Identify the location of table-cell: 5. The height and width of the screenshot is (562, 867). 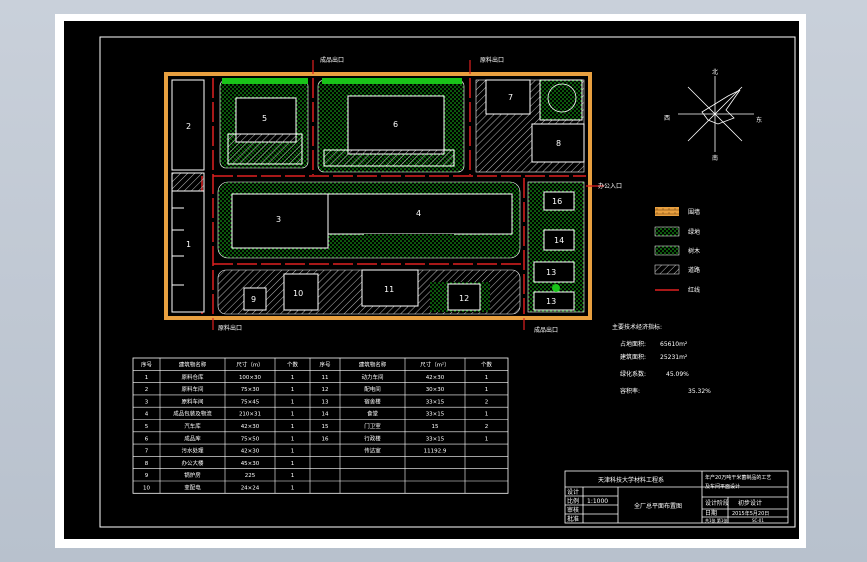
(147, 427).